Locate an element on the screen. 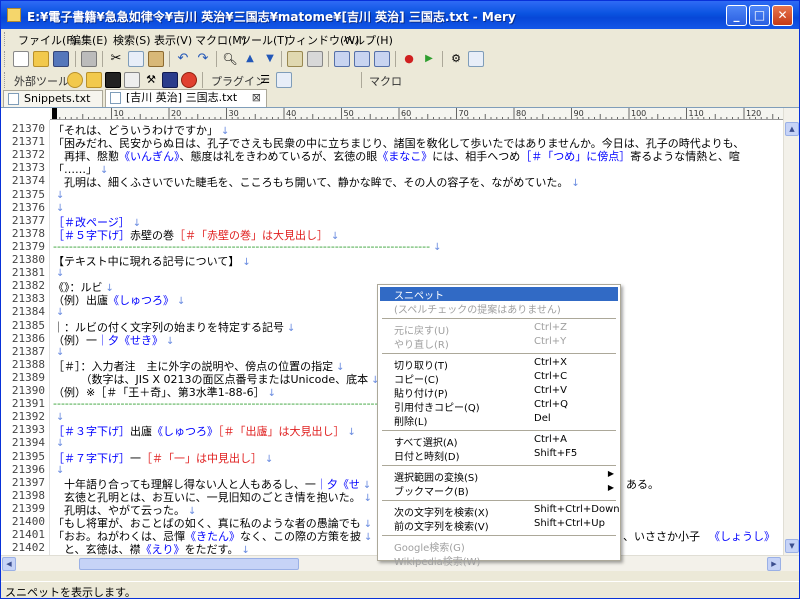  text-line-tail: 、いささか小子 is located at coordinates (661, 536).